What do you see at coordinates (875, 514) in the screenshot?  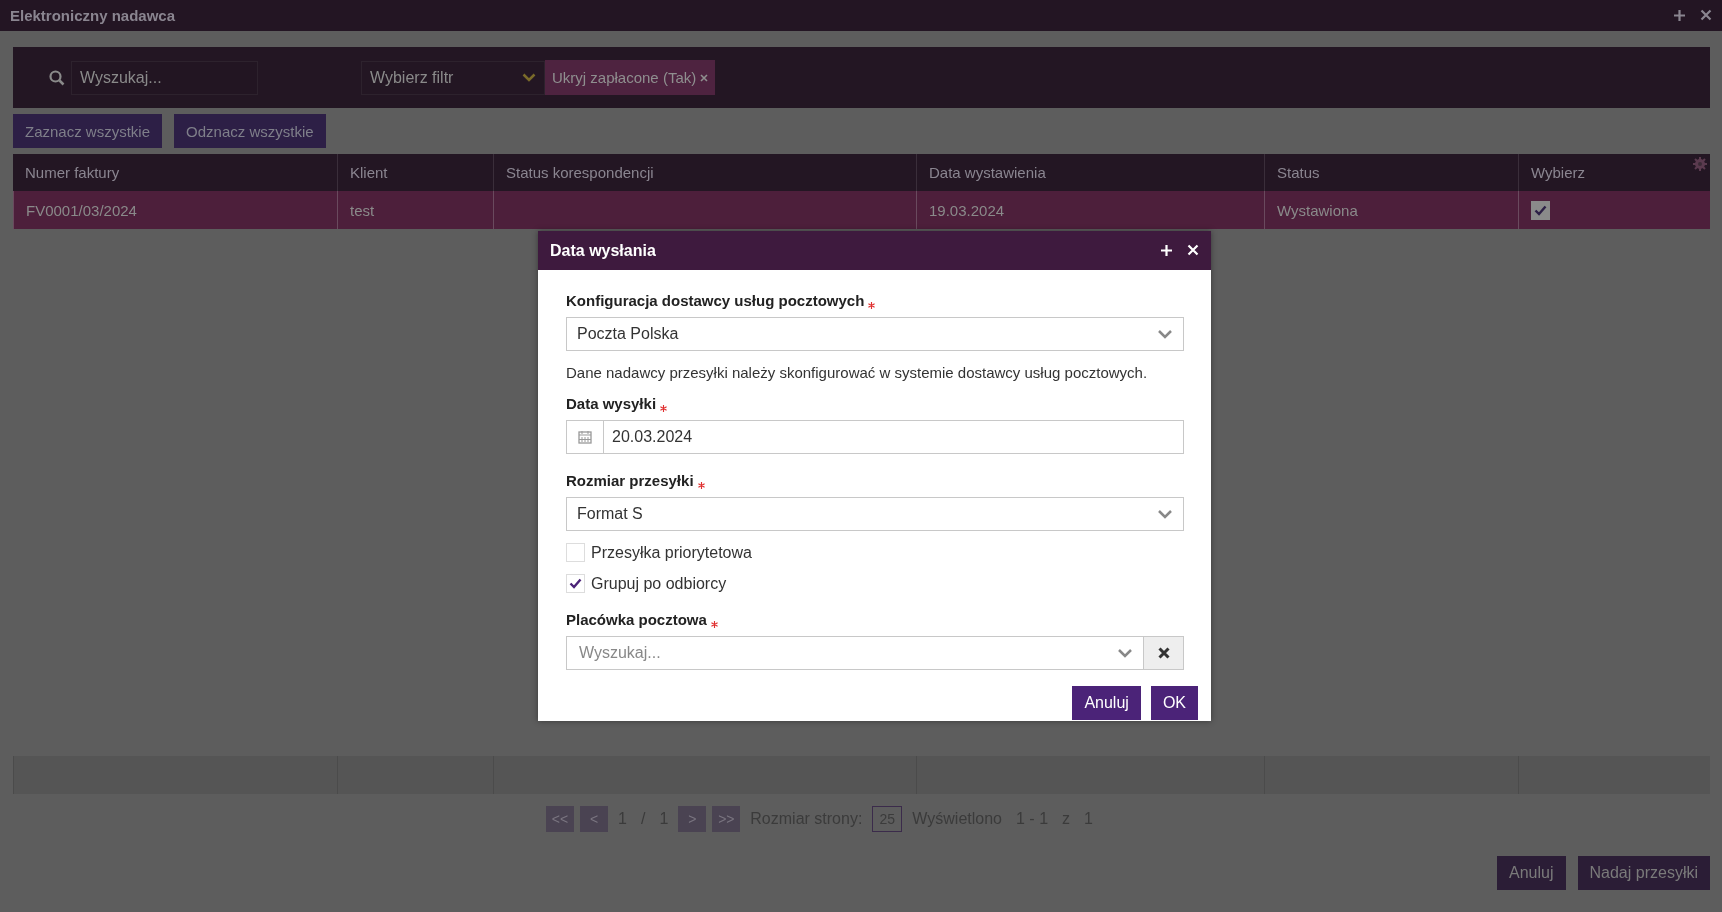 I see `select-field: Format S` at bounding box center [875, 514].